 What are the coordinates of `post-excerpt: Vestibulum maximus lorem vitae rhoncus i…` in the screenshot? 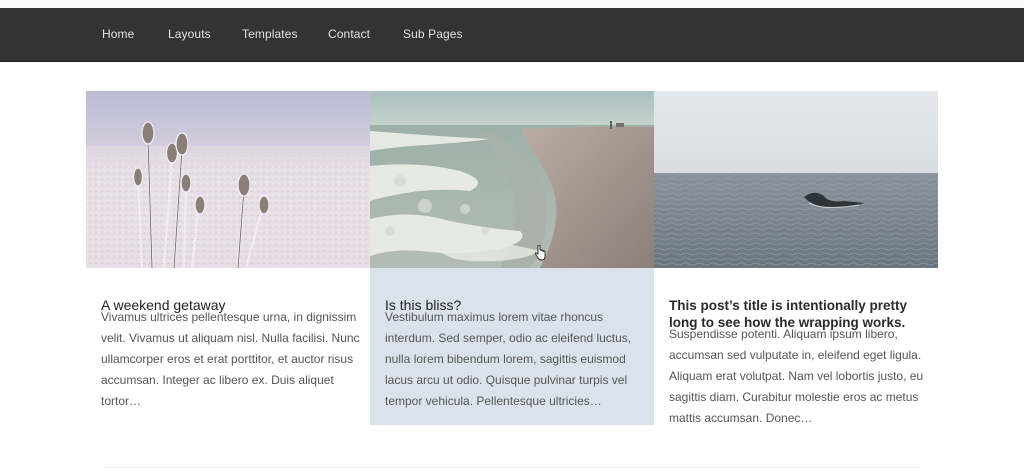 It's located at (508, 359).